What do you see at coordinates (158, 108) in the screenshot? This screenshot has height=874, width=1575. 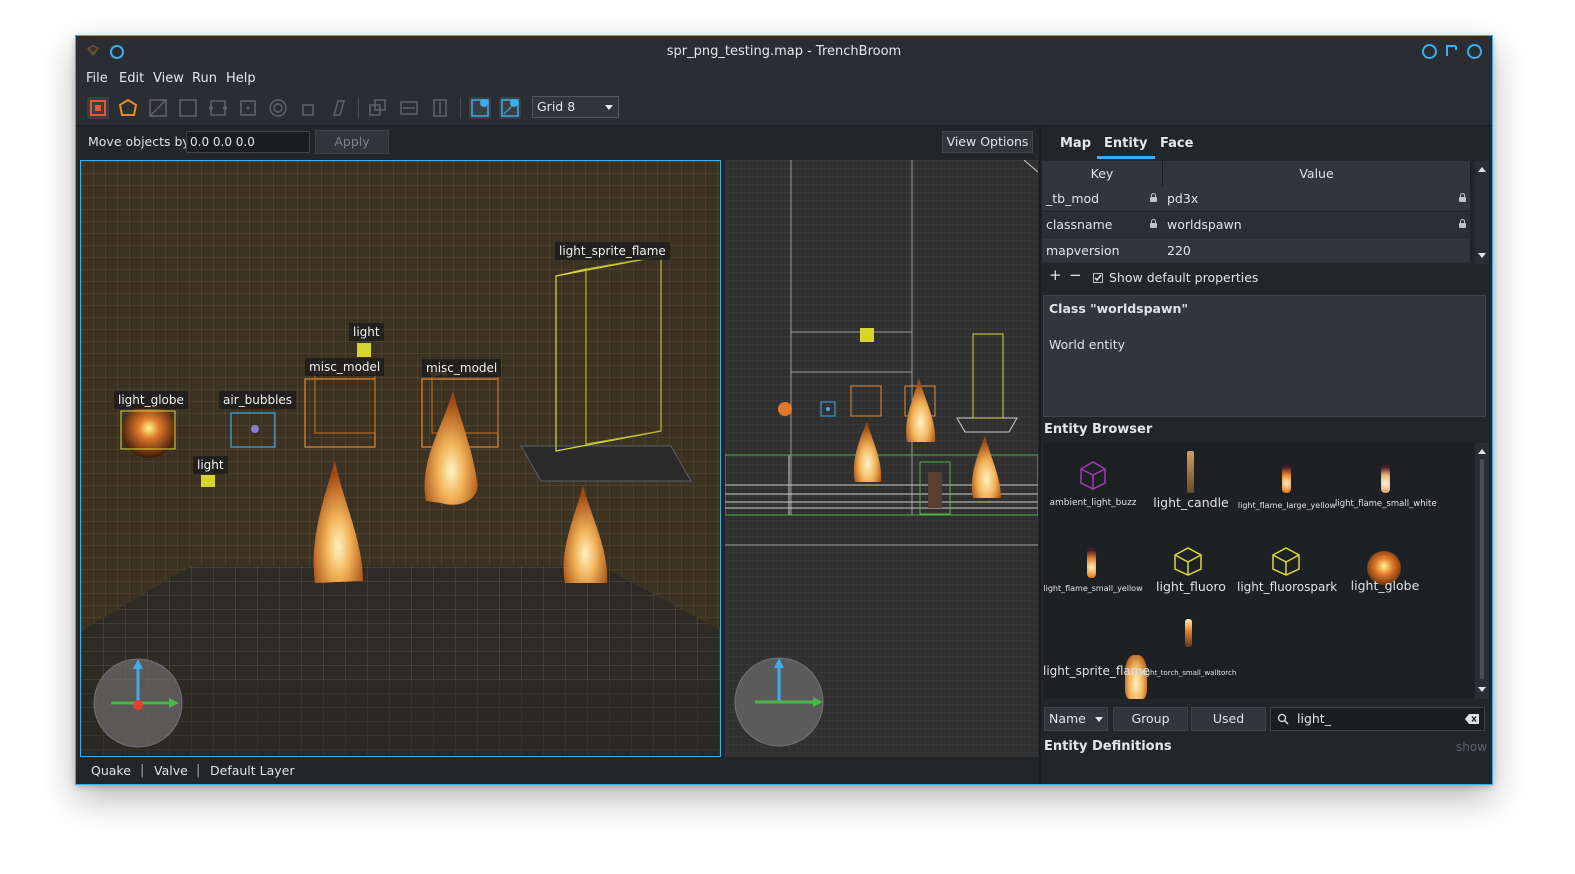 I see `edge-tool-icon` at bounding box center [158, 108].